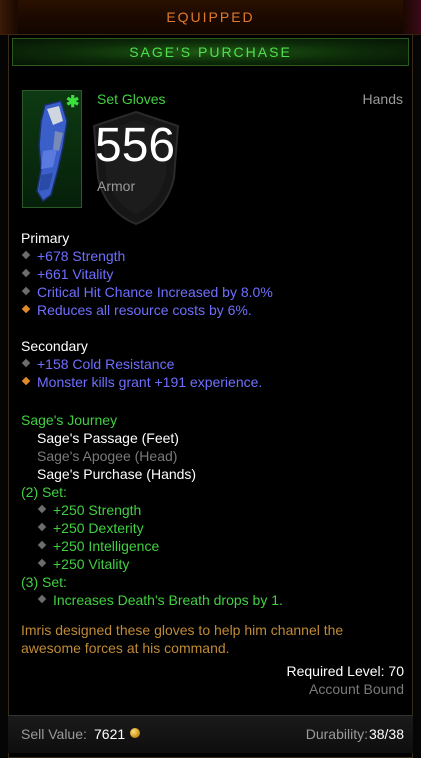 This screenshot has width=421, height=758. What do you see at coordinates (117, 474) in the screenshot?
I see `set-piece-owned: Sage's Purchase (Hands)` at bounding box center [117, 474].